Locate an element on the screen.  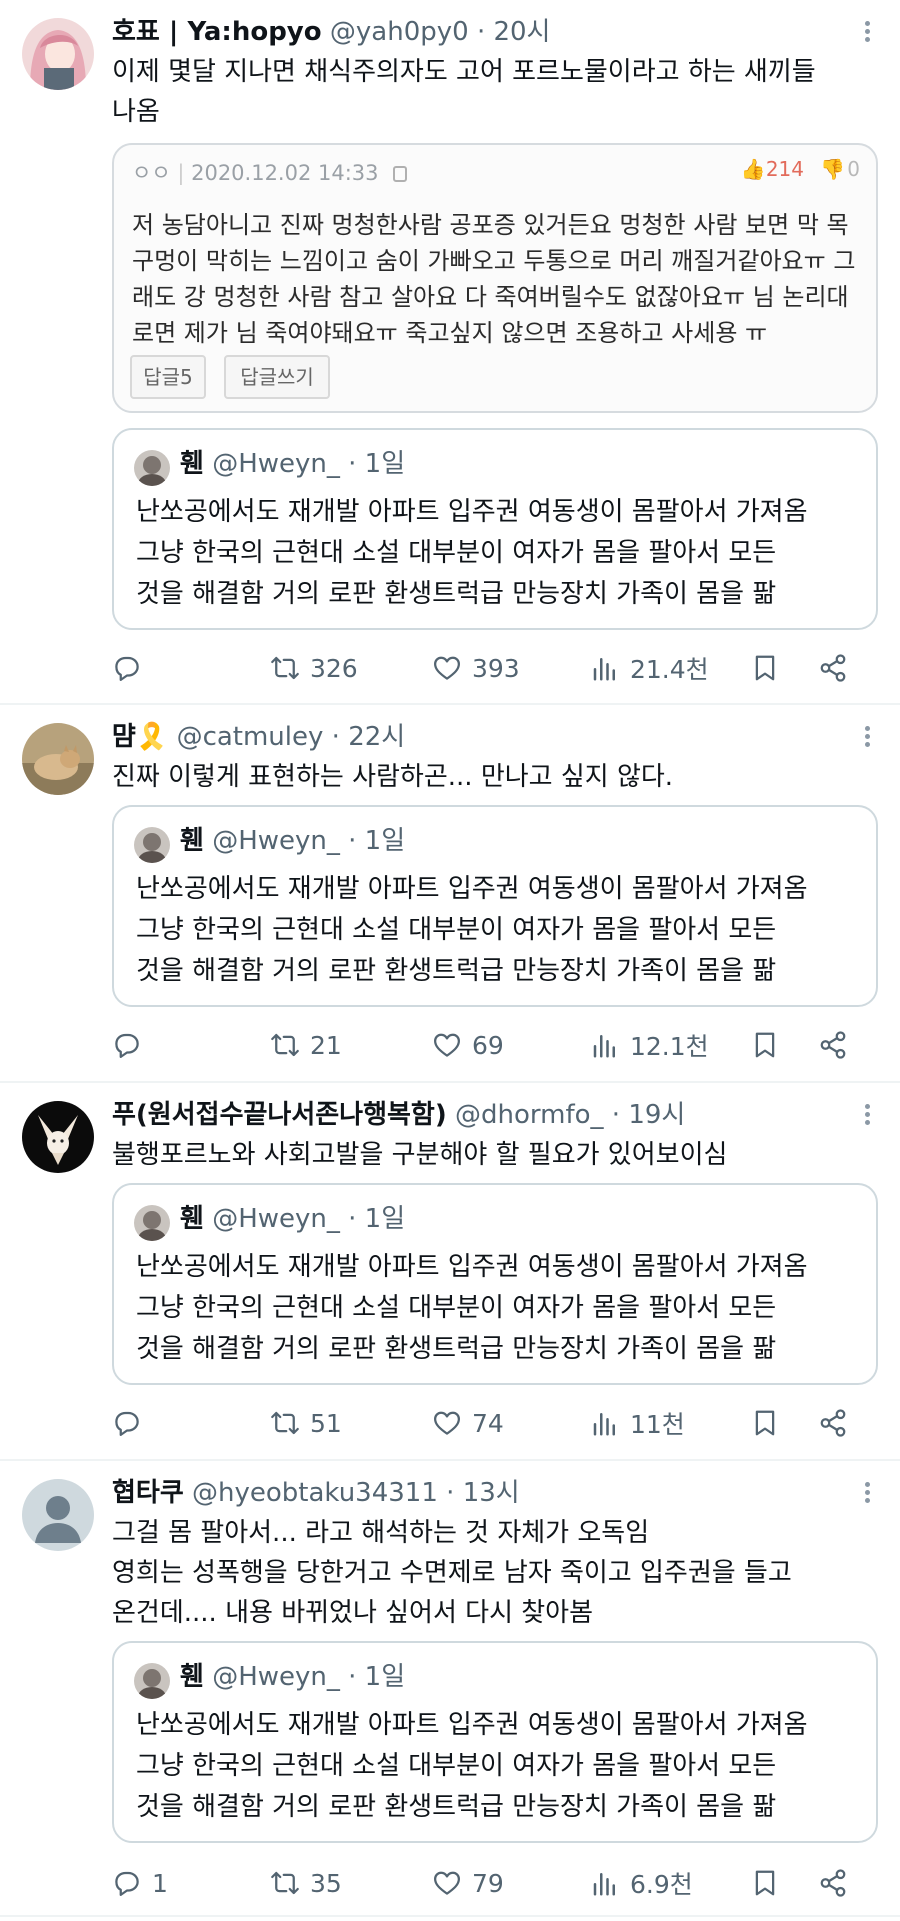
display-name: 호표 | Ya:hopyo is located at coordinates (217, 32).